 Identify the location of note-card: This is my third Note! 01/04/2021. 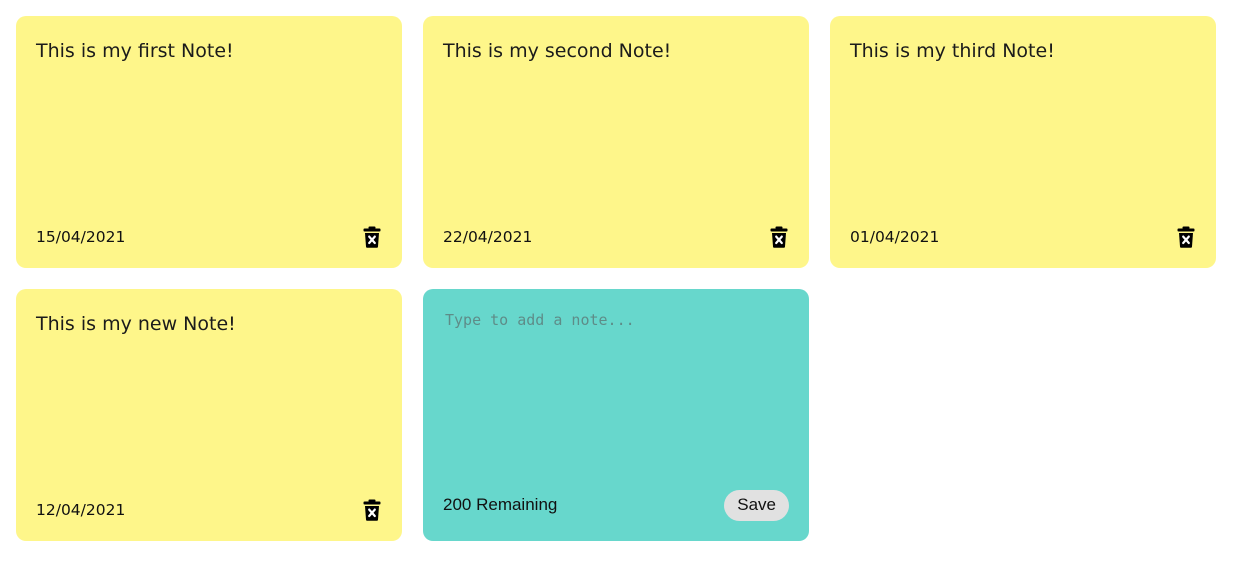
(1023, 142).